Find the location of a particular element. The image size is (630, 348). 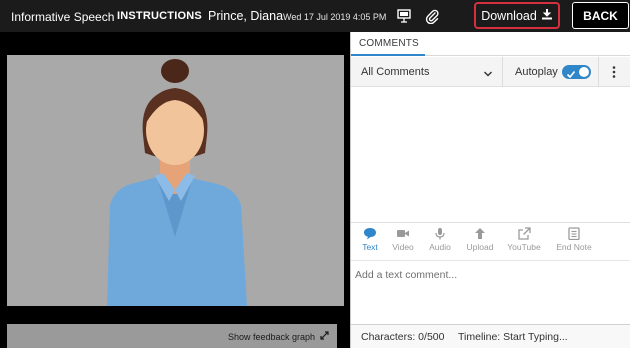

chevron-down-icon is located at coordinates (488, 71).